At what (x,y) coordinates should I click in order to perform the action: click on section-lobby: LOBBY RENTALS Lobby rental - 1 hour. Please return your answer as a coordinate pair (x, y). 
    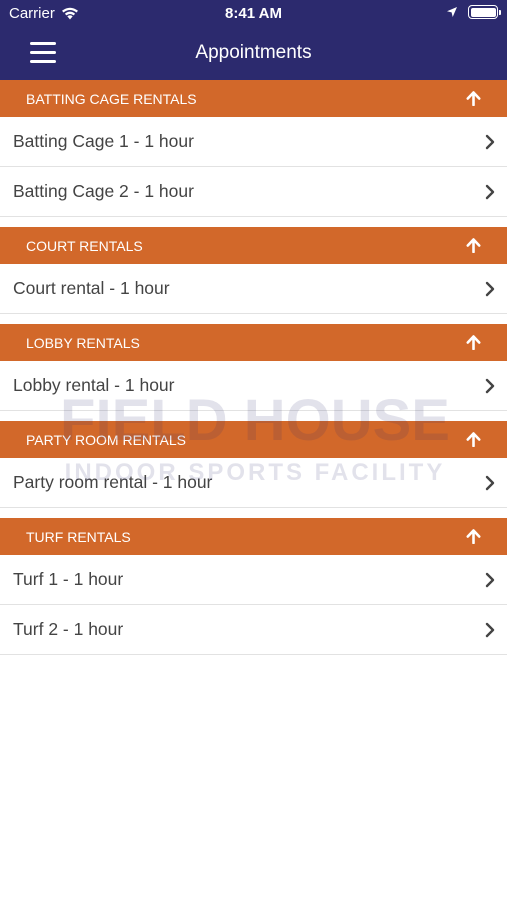
    Looking at the image, I should click on (253, 367).